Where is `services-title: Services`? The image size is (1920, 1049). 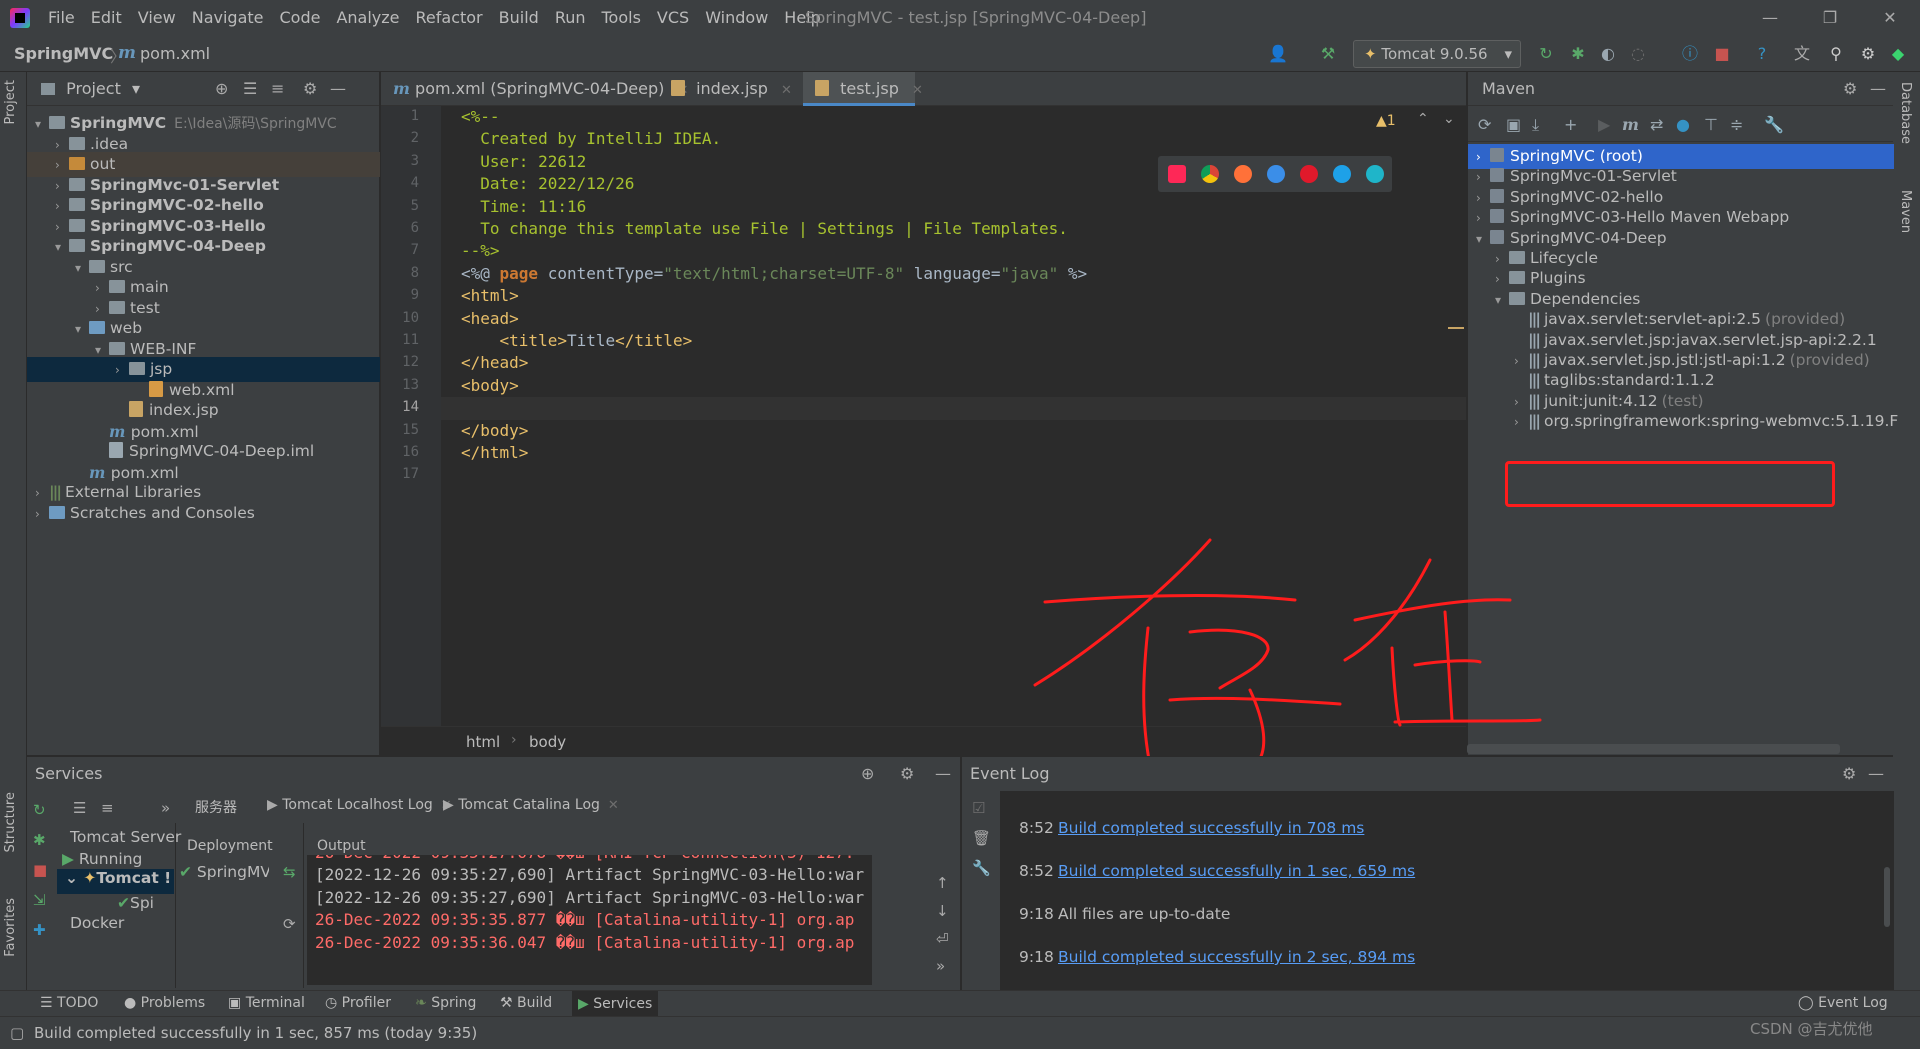 services-title: Services is located at coordinates (69, 773).